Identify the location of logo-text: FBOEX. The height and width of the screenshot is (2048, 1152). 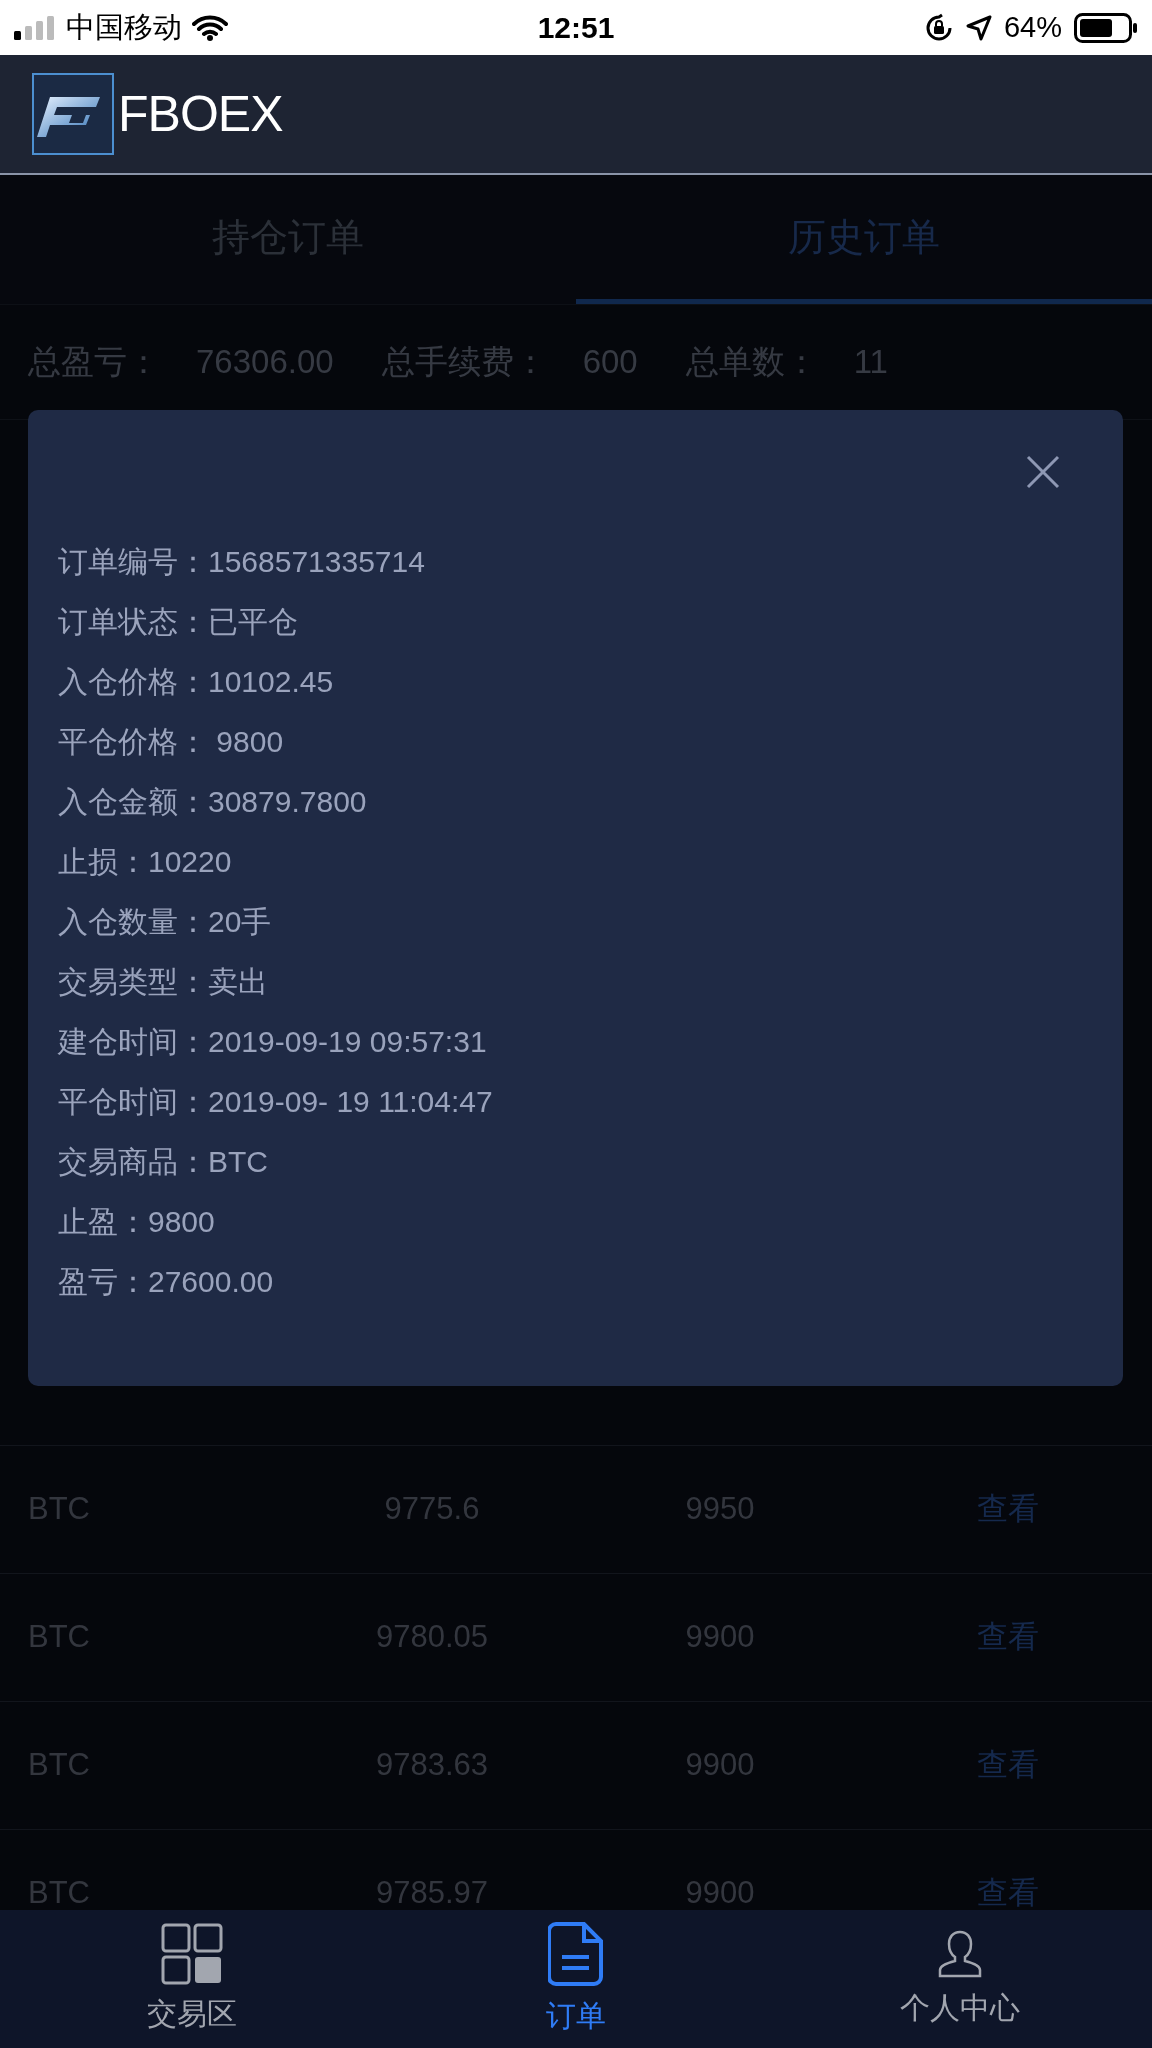
(200, 114).